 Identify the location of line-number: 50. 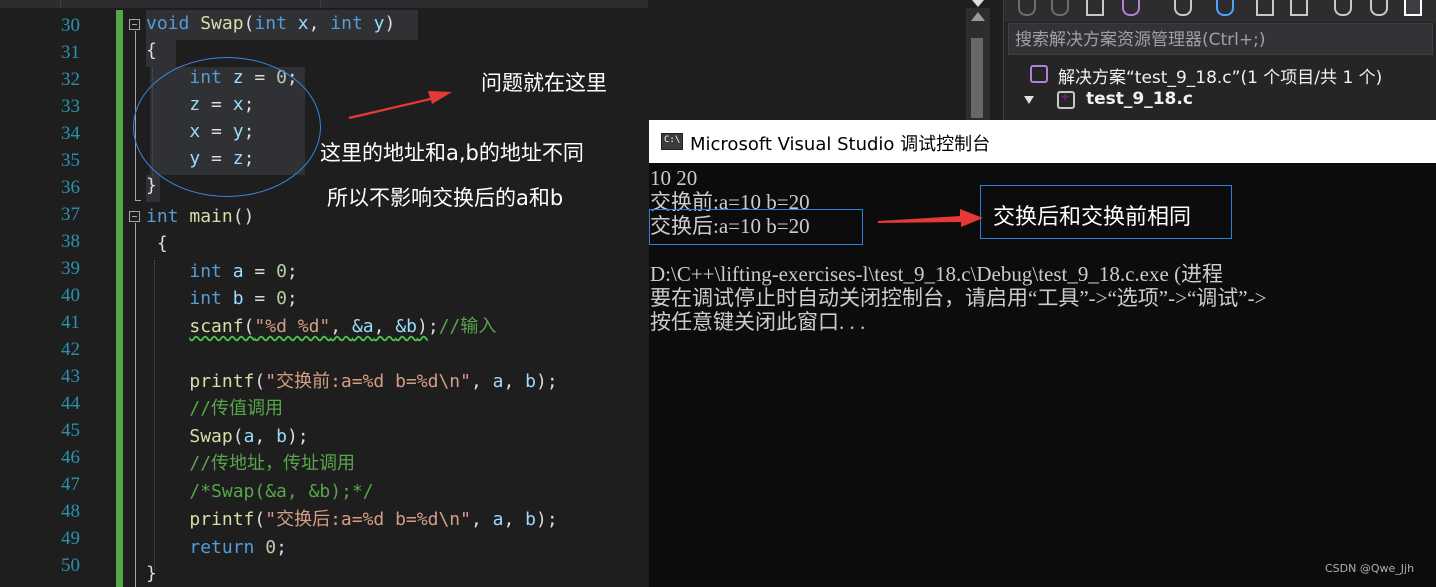
(70, 565).